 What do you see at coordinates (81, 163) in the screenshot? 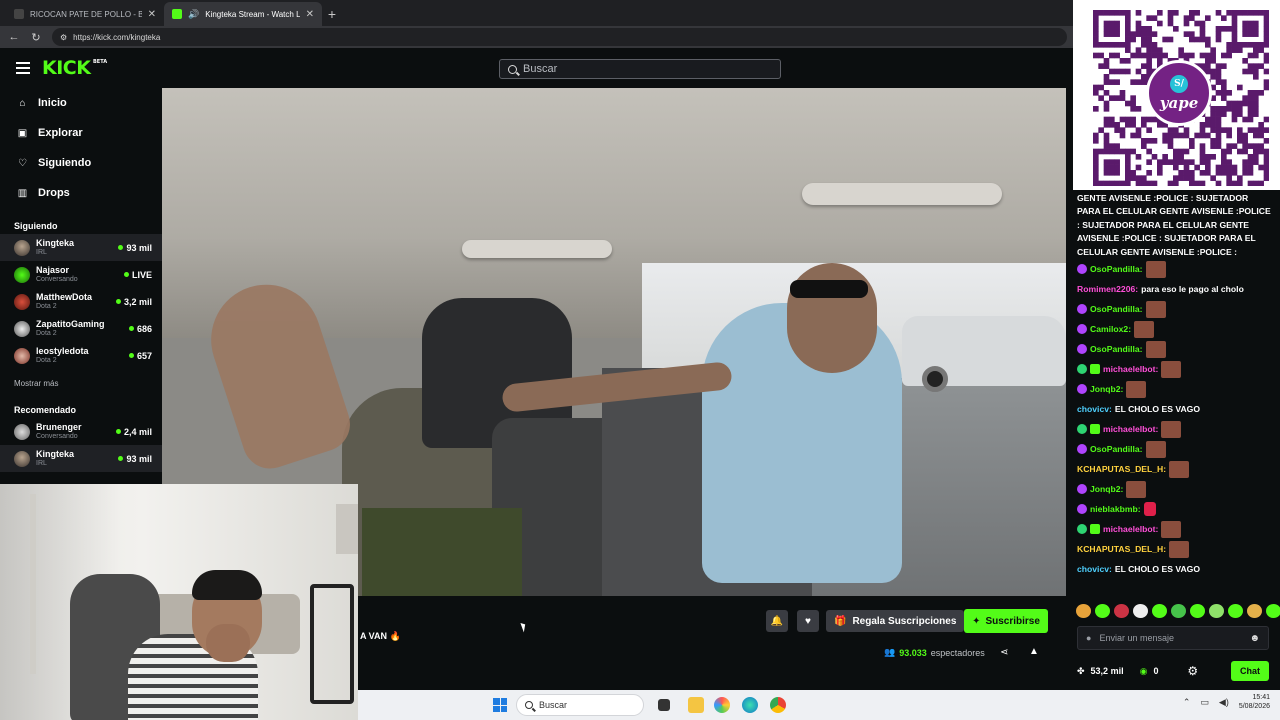
I see `nav-item-siguiendo: ♡ Siguiendo` at bounding box center [81, 163].